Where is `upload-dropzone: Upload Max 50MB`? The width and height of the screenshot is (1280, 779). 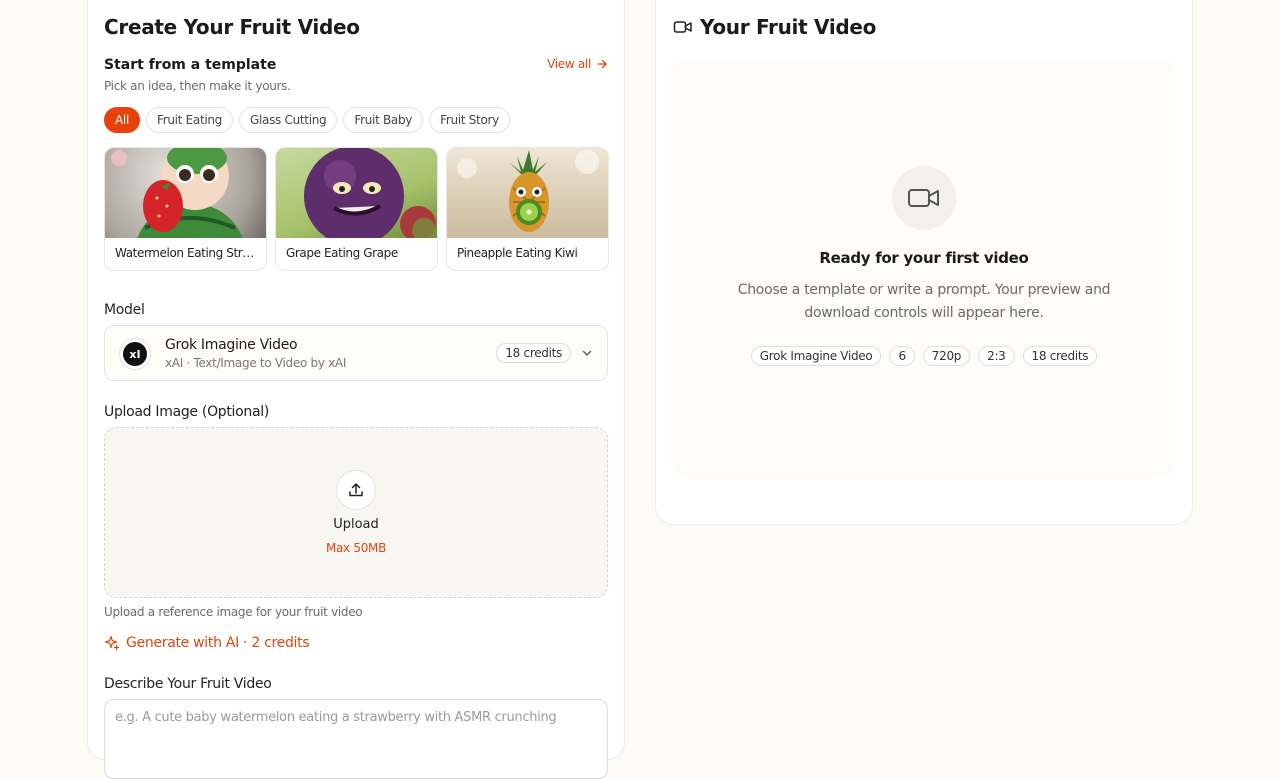
upload-dropzone: Upload Max 50MB is located at coordinates (356, 512).